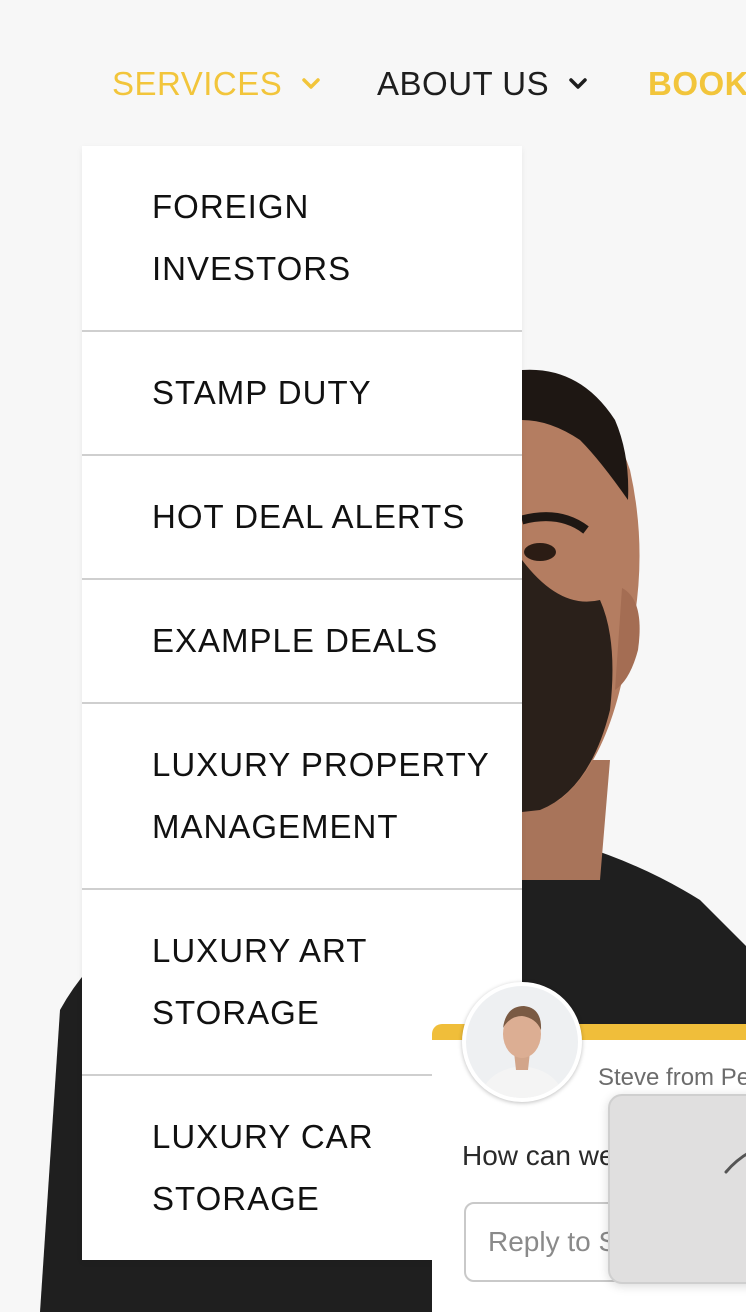 The image size is (746, 1312). What do you see at coordinates (463, 83) in the screenshot?
I see `nav-about-label: ABOUT US` at bounding box center [463, 83].